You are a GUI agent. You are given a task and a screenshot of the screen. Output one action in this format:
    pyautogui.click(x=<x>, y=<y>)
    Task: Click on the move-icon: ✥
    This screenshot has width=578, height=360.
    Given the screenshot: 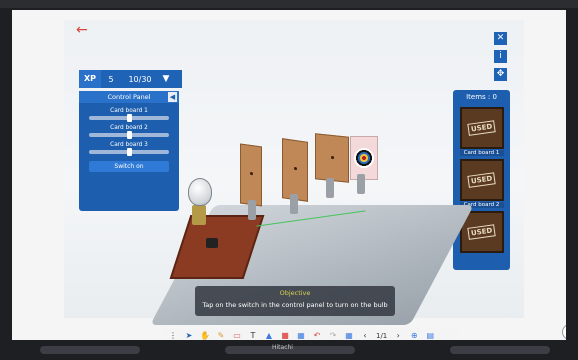 What is the action you would take?
    pyautogui.click(x=500, y=74)
    